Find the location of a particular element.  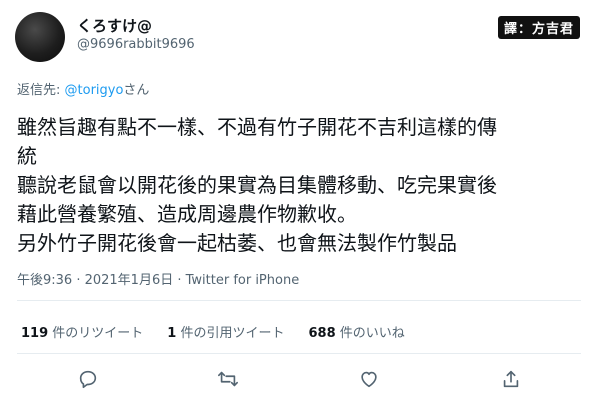

tweet-stats: 119 件のリツイート 1 件の引用ツイート 688 件のいいね is located at coordinates (225, 331).